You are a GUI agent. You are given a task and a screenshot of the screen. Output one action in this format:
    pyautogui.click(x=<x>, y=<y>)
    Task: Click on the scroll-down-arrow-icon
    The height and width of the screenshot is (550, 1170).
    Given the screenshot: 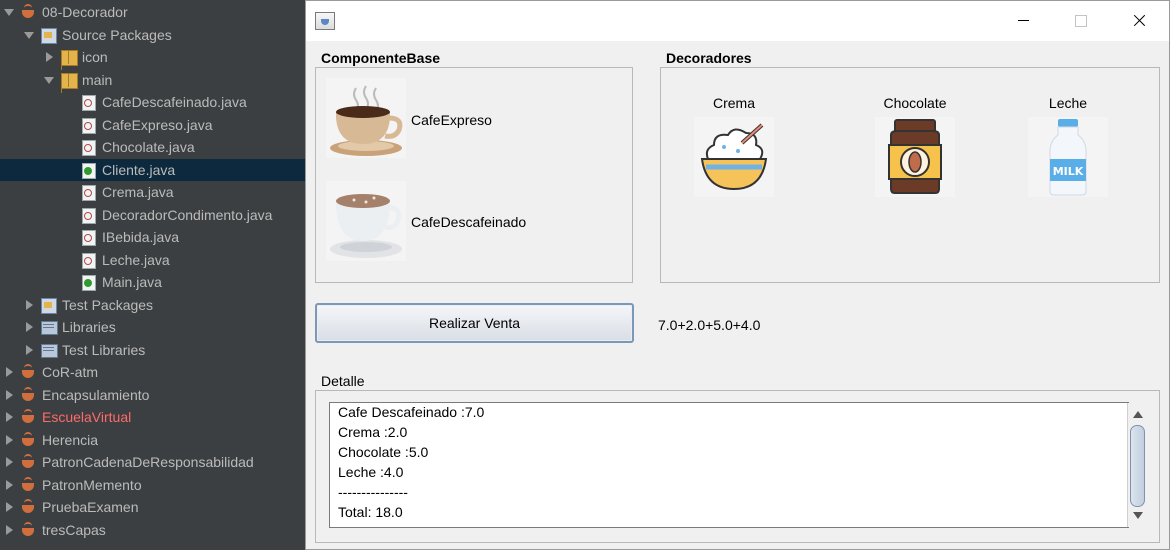 What is the action you would take?
    pyautogui.click(x=1137, y=516)
    